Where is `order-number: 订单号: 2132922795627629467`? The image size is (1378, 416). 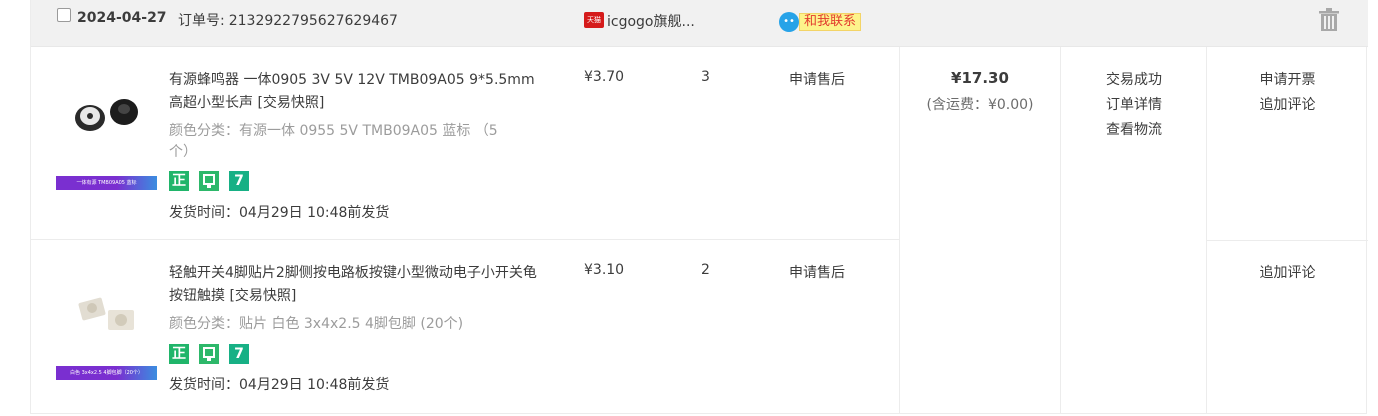
order-number: 订单号: 2132922795627629467 is located at coordinates (288, 20).